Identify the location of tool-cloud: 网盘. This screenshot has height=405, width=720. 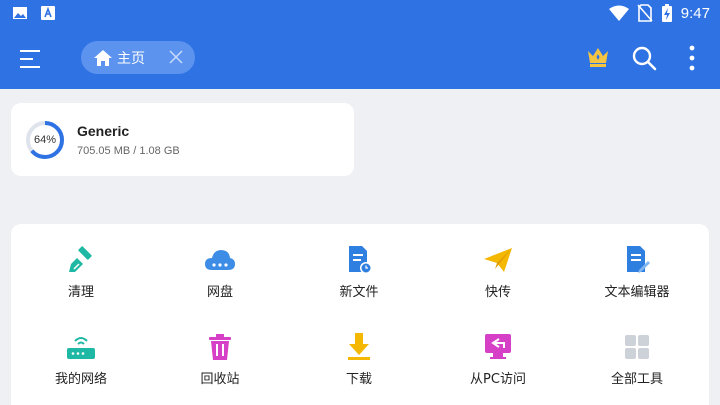
(220, 279).